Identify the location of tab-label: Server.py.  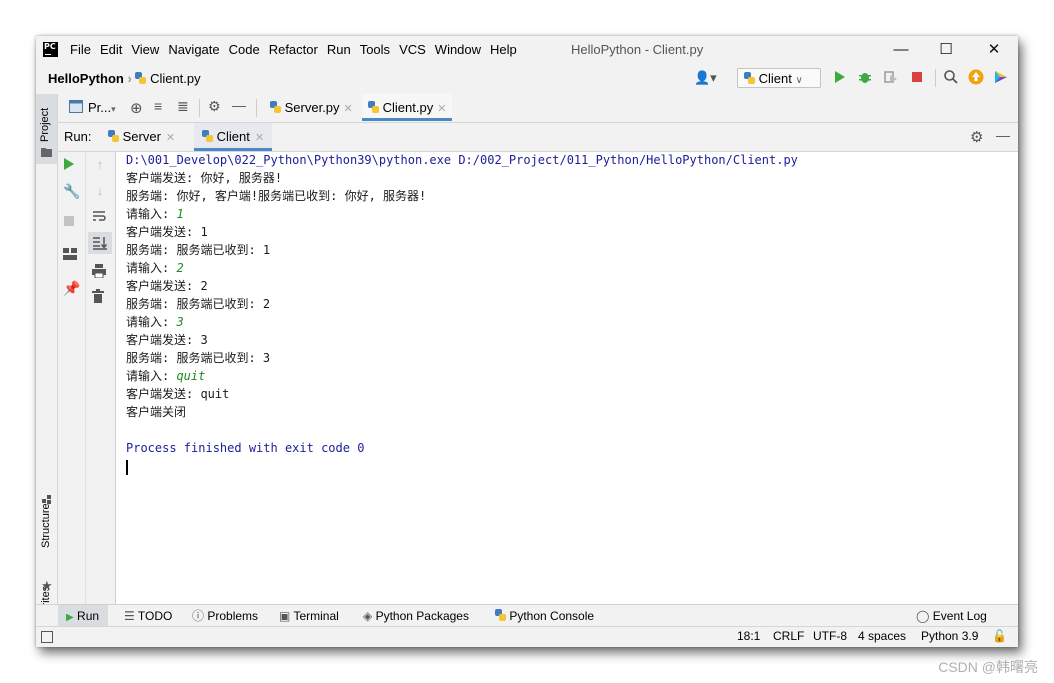
(312, 107).